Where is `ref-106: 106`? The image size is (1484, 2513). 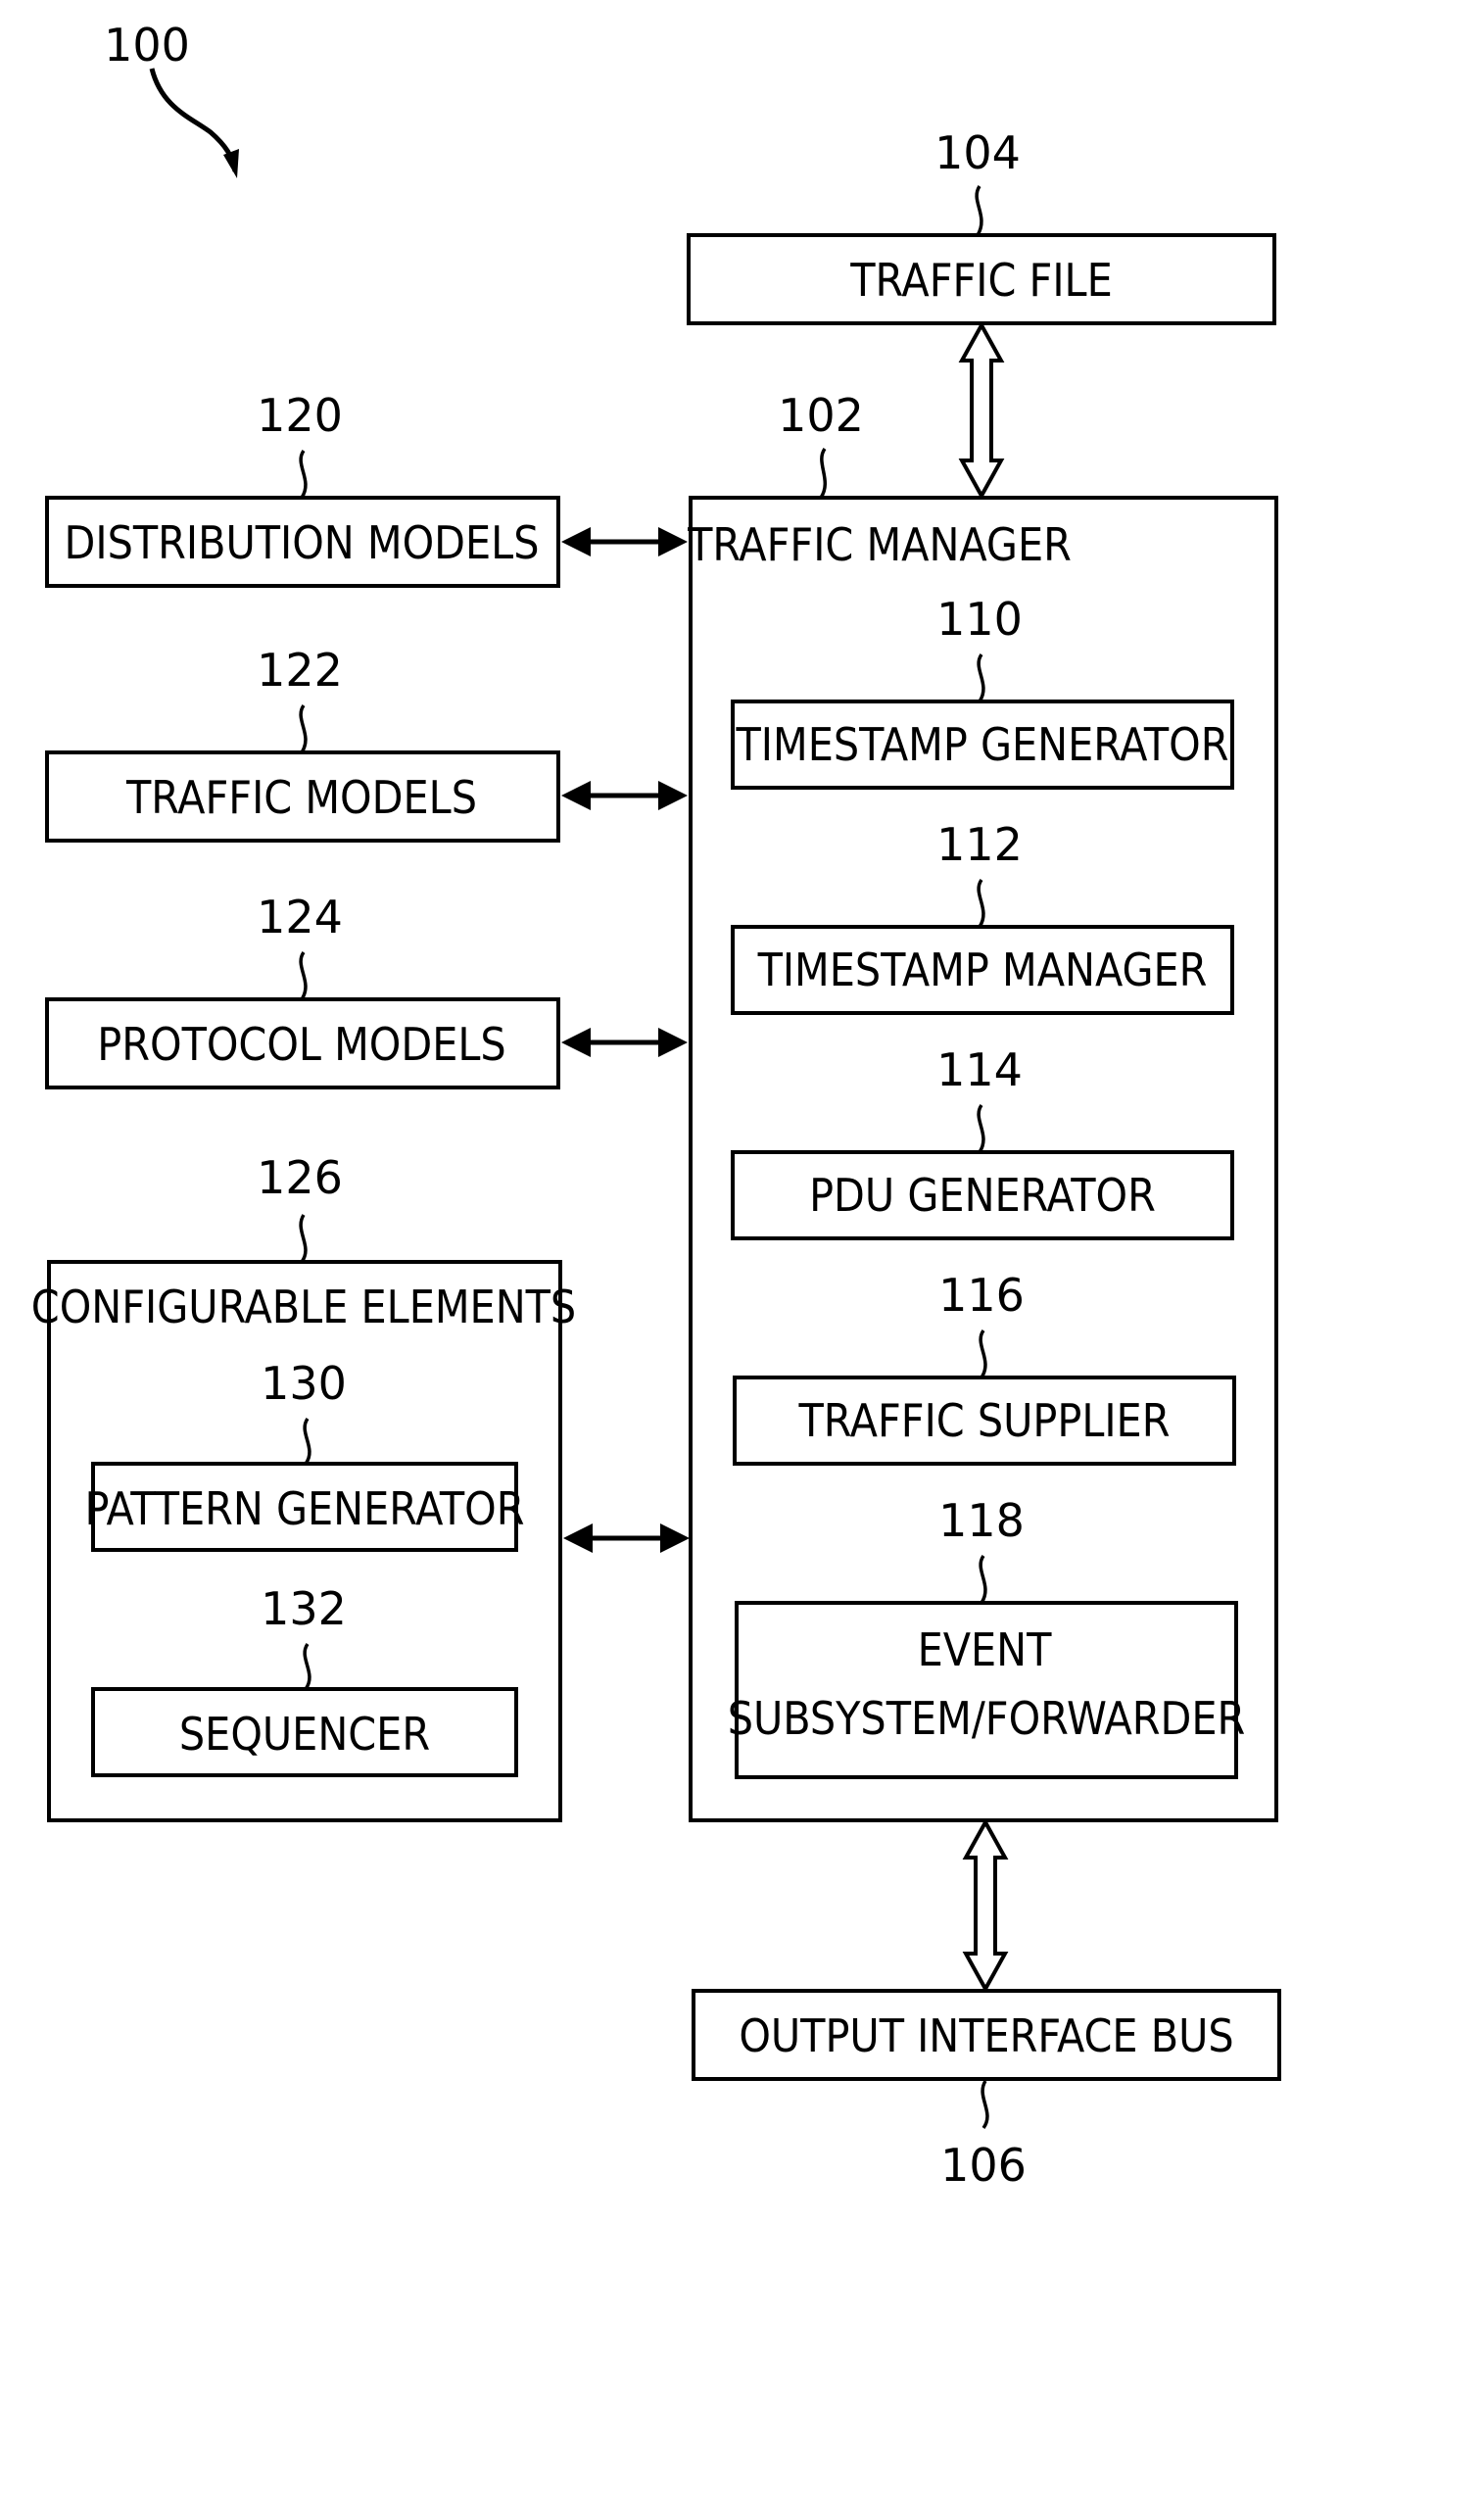
ref-106: 106 is located at coordinates (983, 2165).